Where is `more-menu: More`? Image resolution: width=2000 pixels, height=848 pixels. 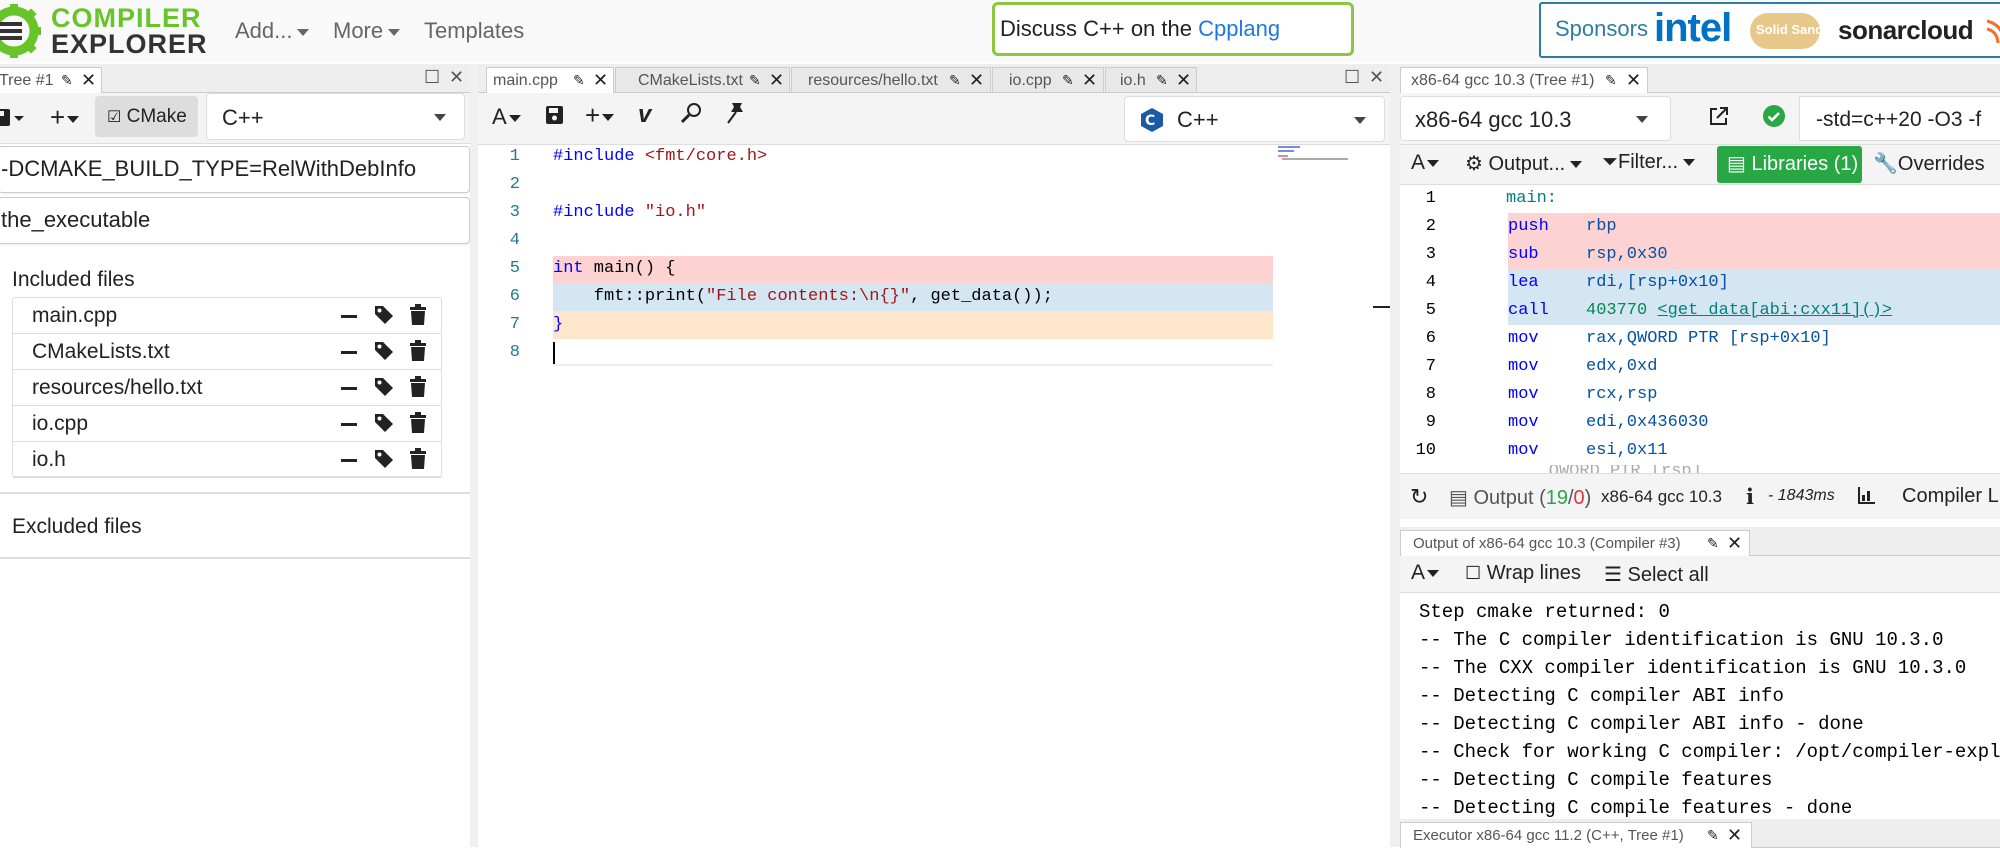 more-menu: More is located at coordinates (367, 31).